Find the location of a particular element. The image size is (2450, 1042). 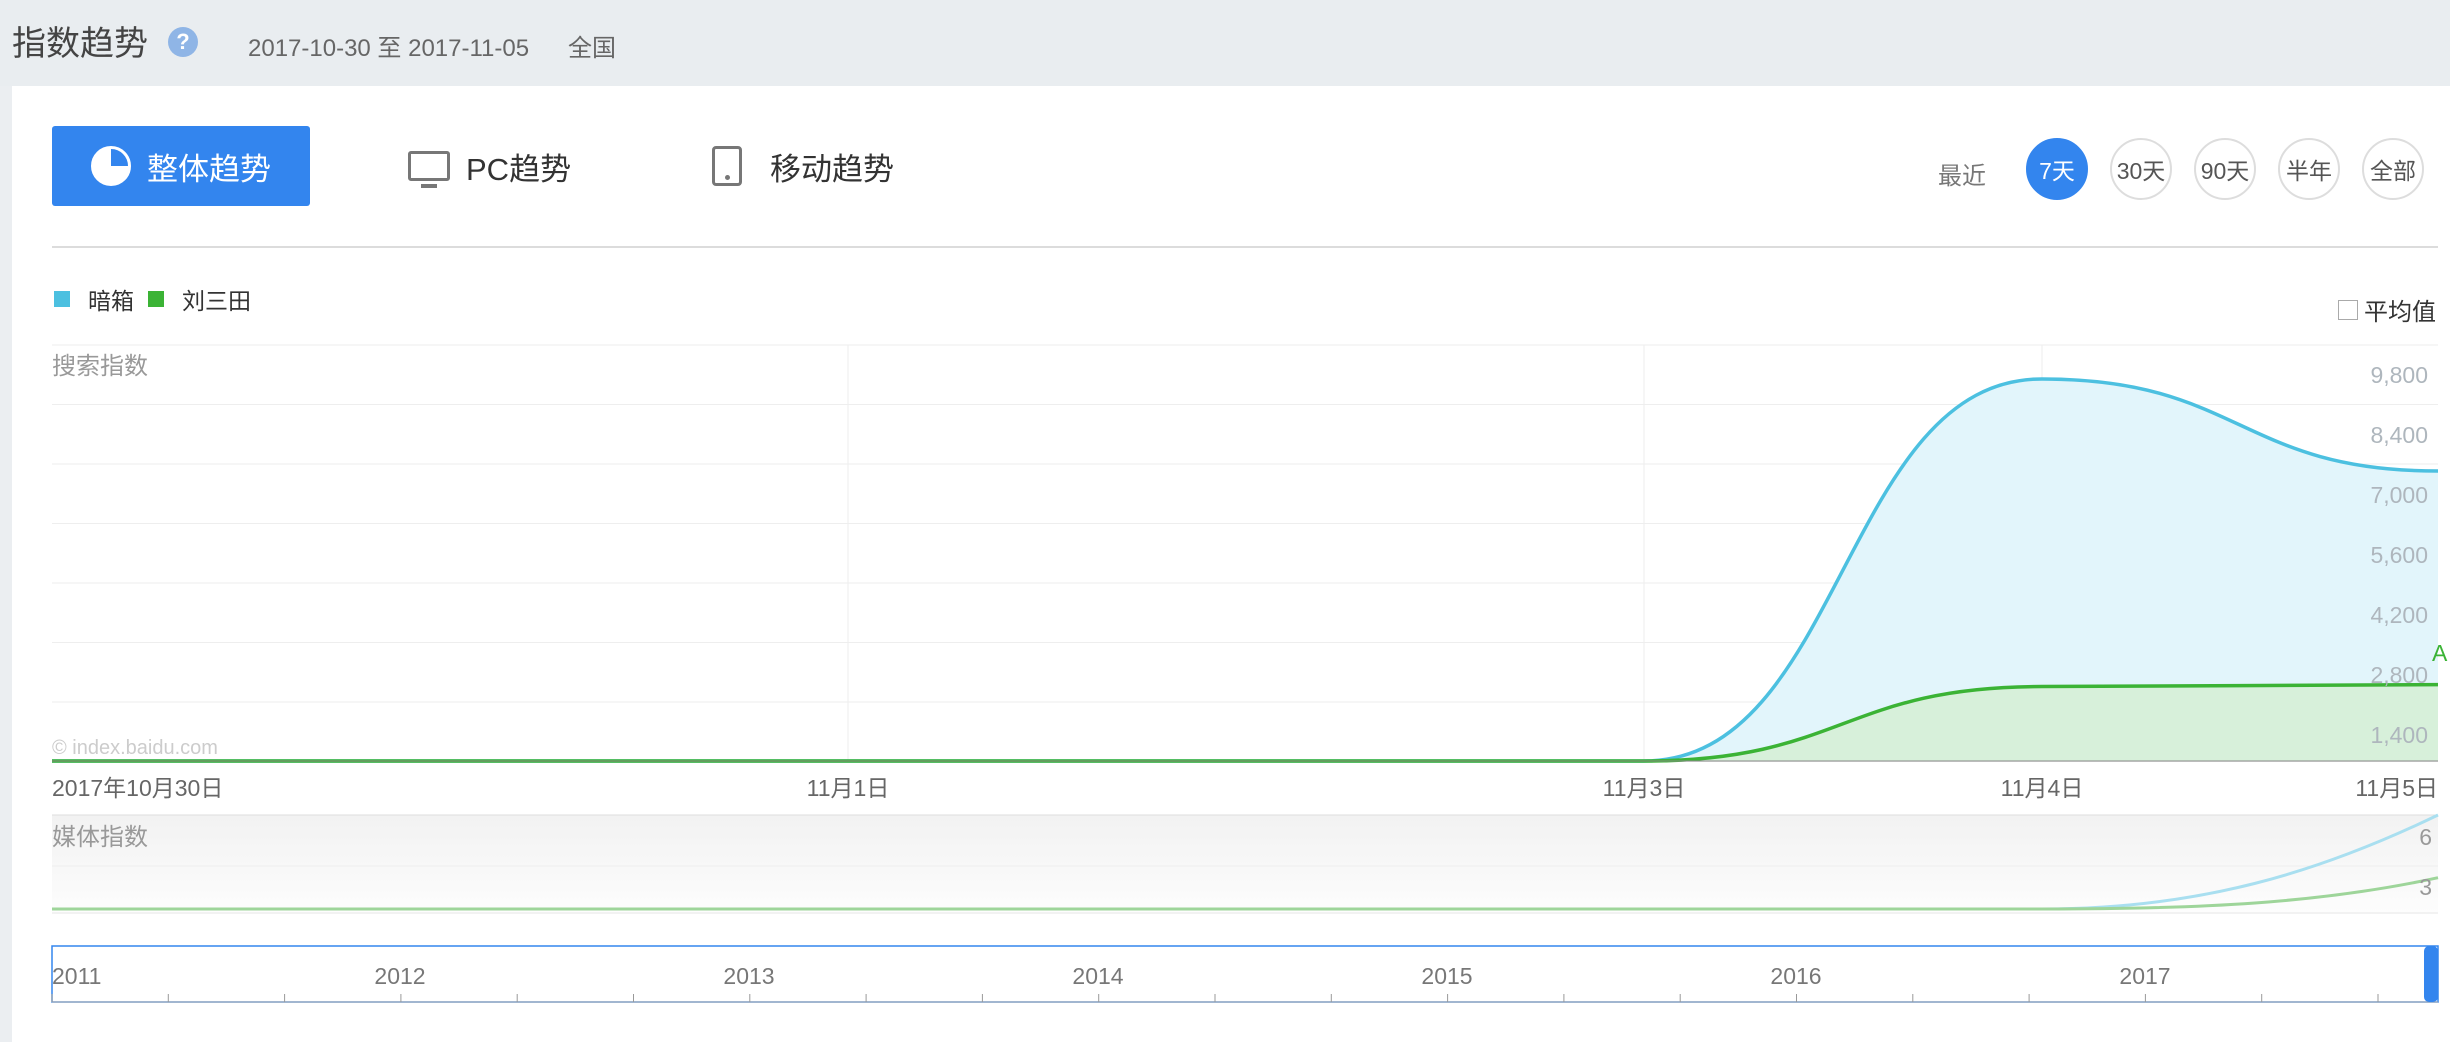

y-tick: 8,400 is located at coordinates (2399, 435).